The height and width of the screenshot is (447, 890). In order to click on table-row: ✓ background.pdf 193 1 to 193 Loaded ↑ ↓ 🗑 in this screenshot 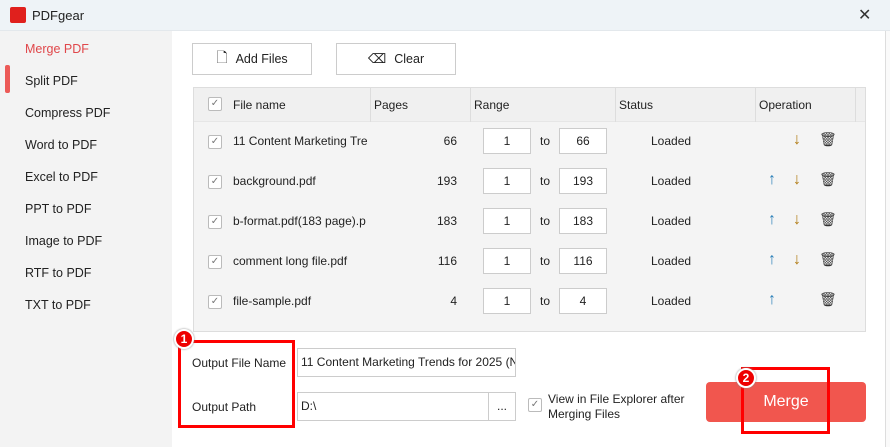, I will do `click(529, 182)`.